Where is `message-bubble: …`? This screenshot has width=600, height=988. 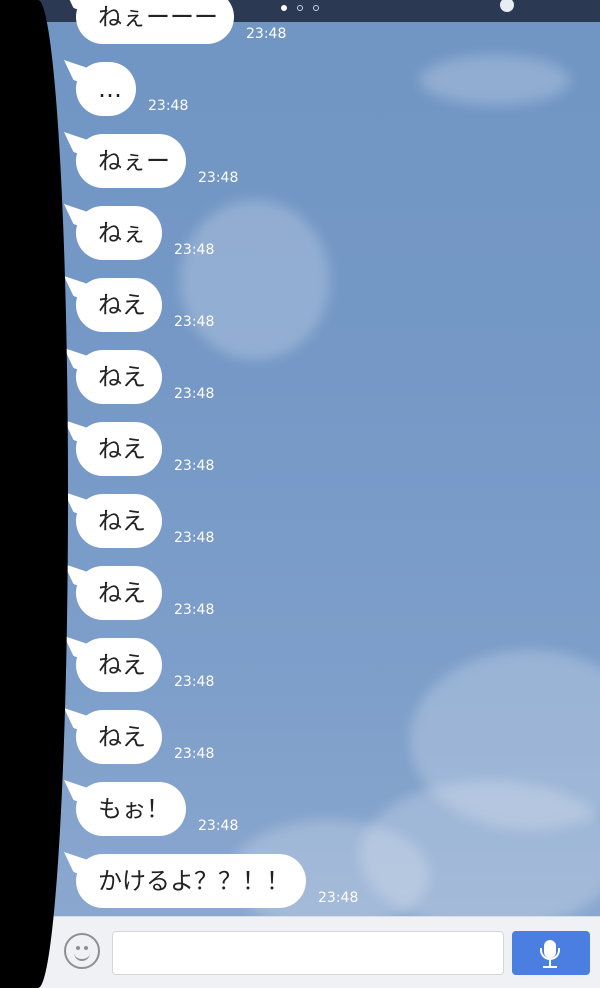
message-bubble: … is located at coordinates (106, 89).